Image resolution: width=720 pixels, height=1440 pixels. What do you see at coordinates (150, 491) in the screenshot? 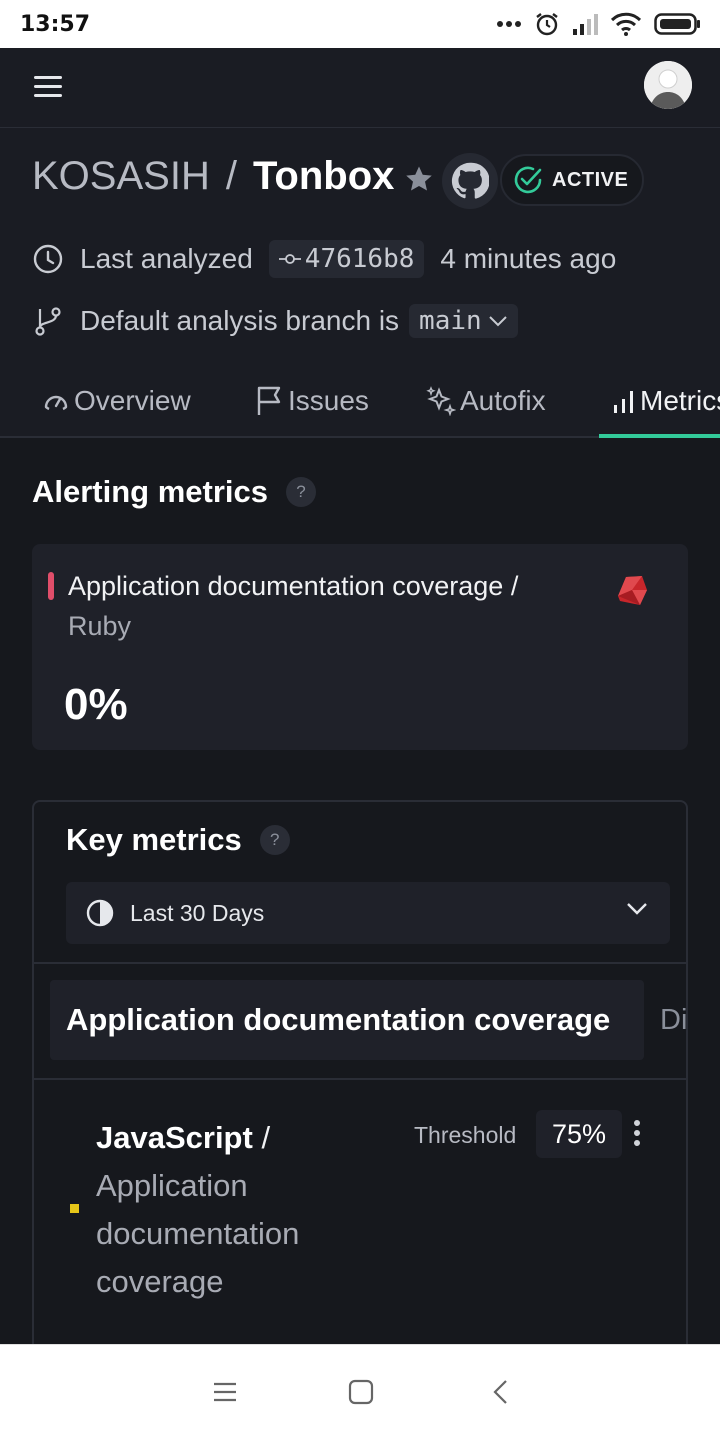
I see `alerting-metrics-title: Alerting metrics` at bounding box center [150, 491].